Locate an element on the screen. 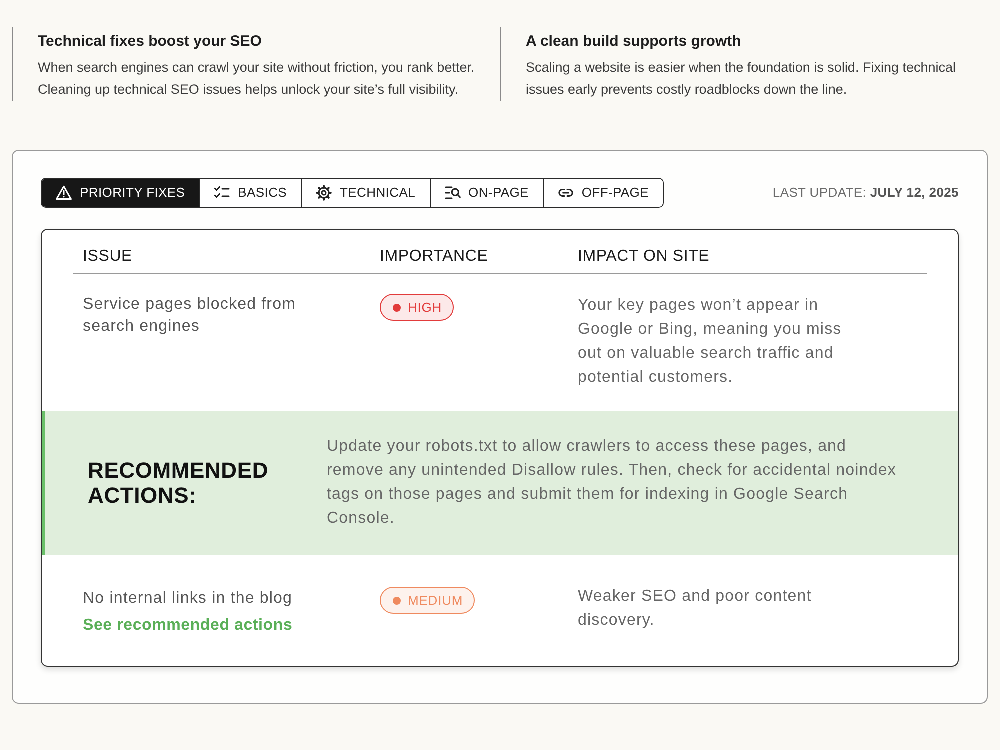  last-update-date: JULY 12, 2025 is located at coordinates (914, 192).